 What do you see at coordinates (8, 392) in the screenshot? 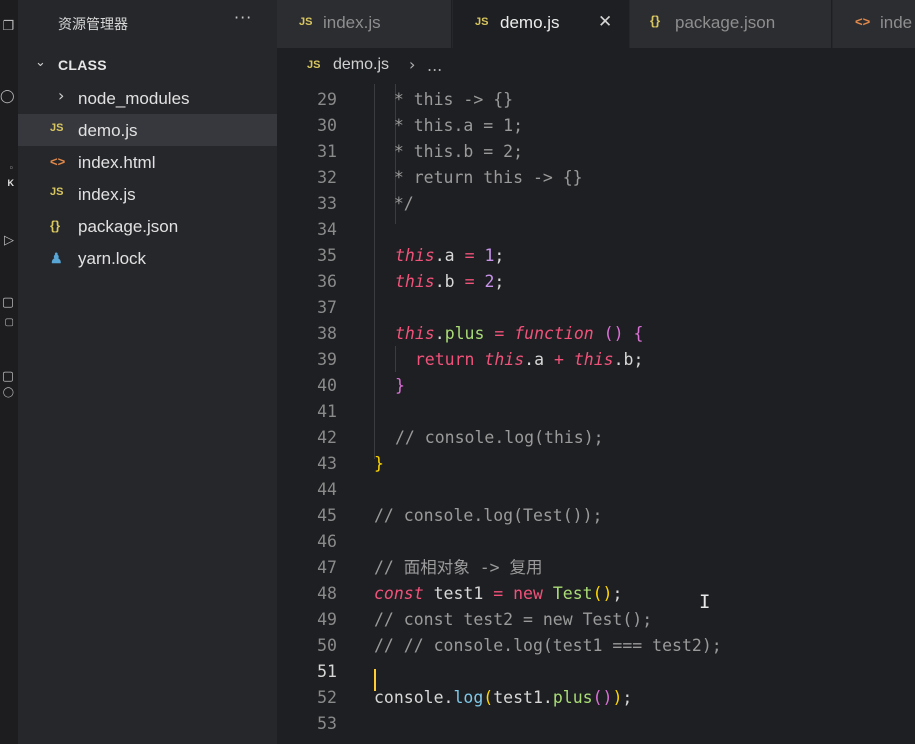
I see `remote-sub-icon: ◯` at bounding box center [8, 392].